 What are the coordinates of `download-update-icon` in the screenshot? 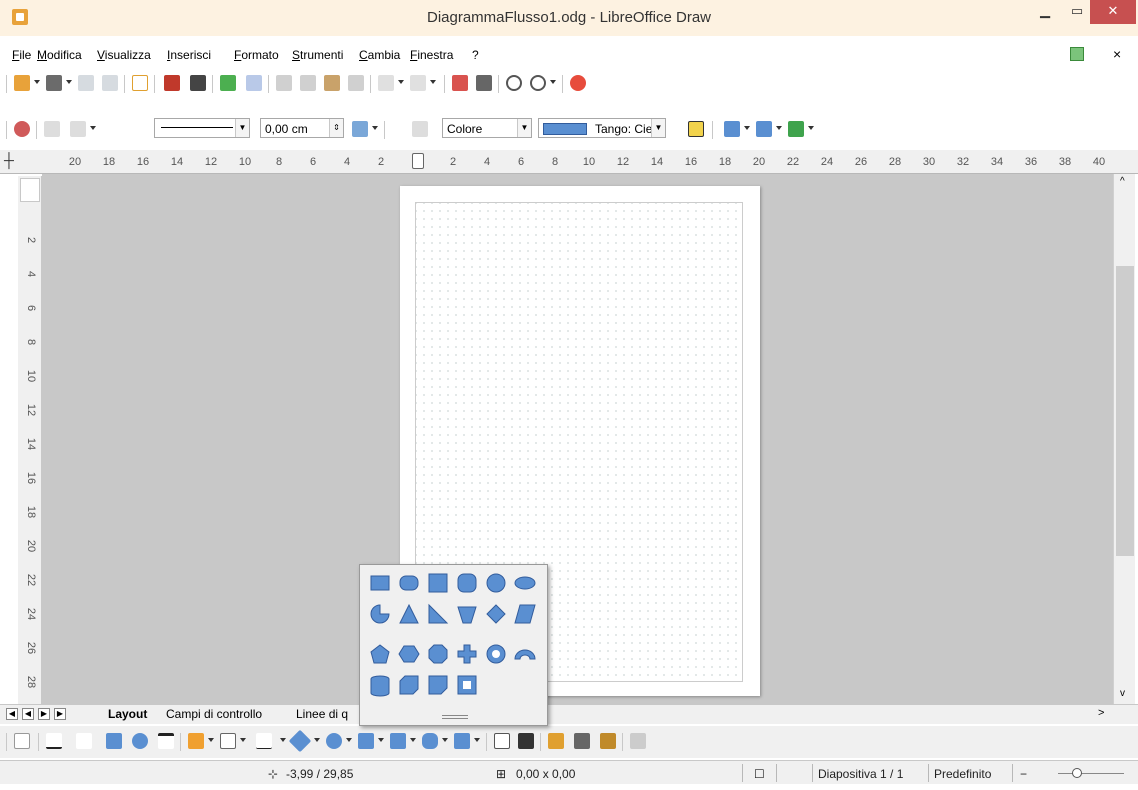 It's located at (1077, 54).